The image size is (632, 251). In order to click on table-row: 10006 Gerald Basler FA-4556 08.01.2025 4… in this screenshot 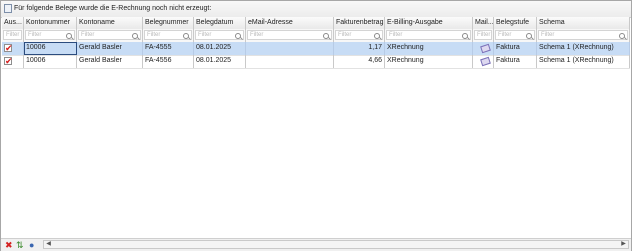, I will do `click(316, 62)`.